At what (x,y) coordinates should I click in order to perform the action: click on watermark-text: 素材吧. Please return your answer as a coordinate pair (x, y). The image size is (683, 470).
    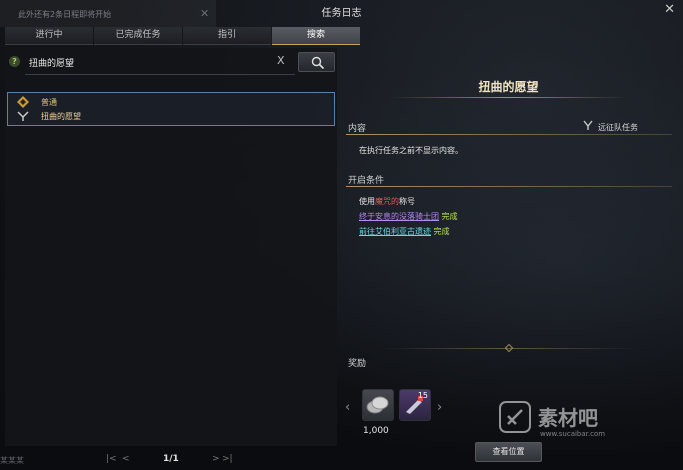
    Looking at the image, I should click on (568, 418).